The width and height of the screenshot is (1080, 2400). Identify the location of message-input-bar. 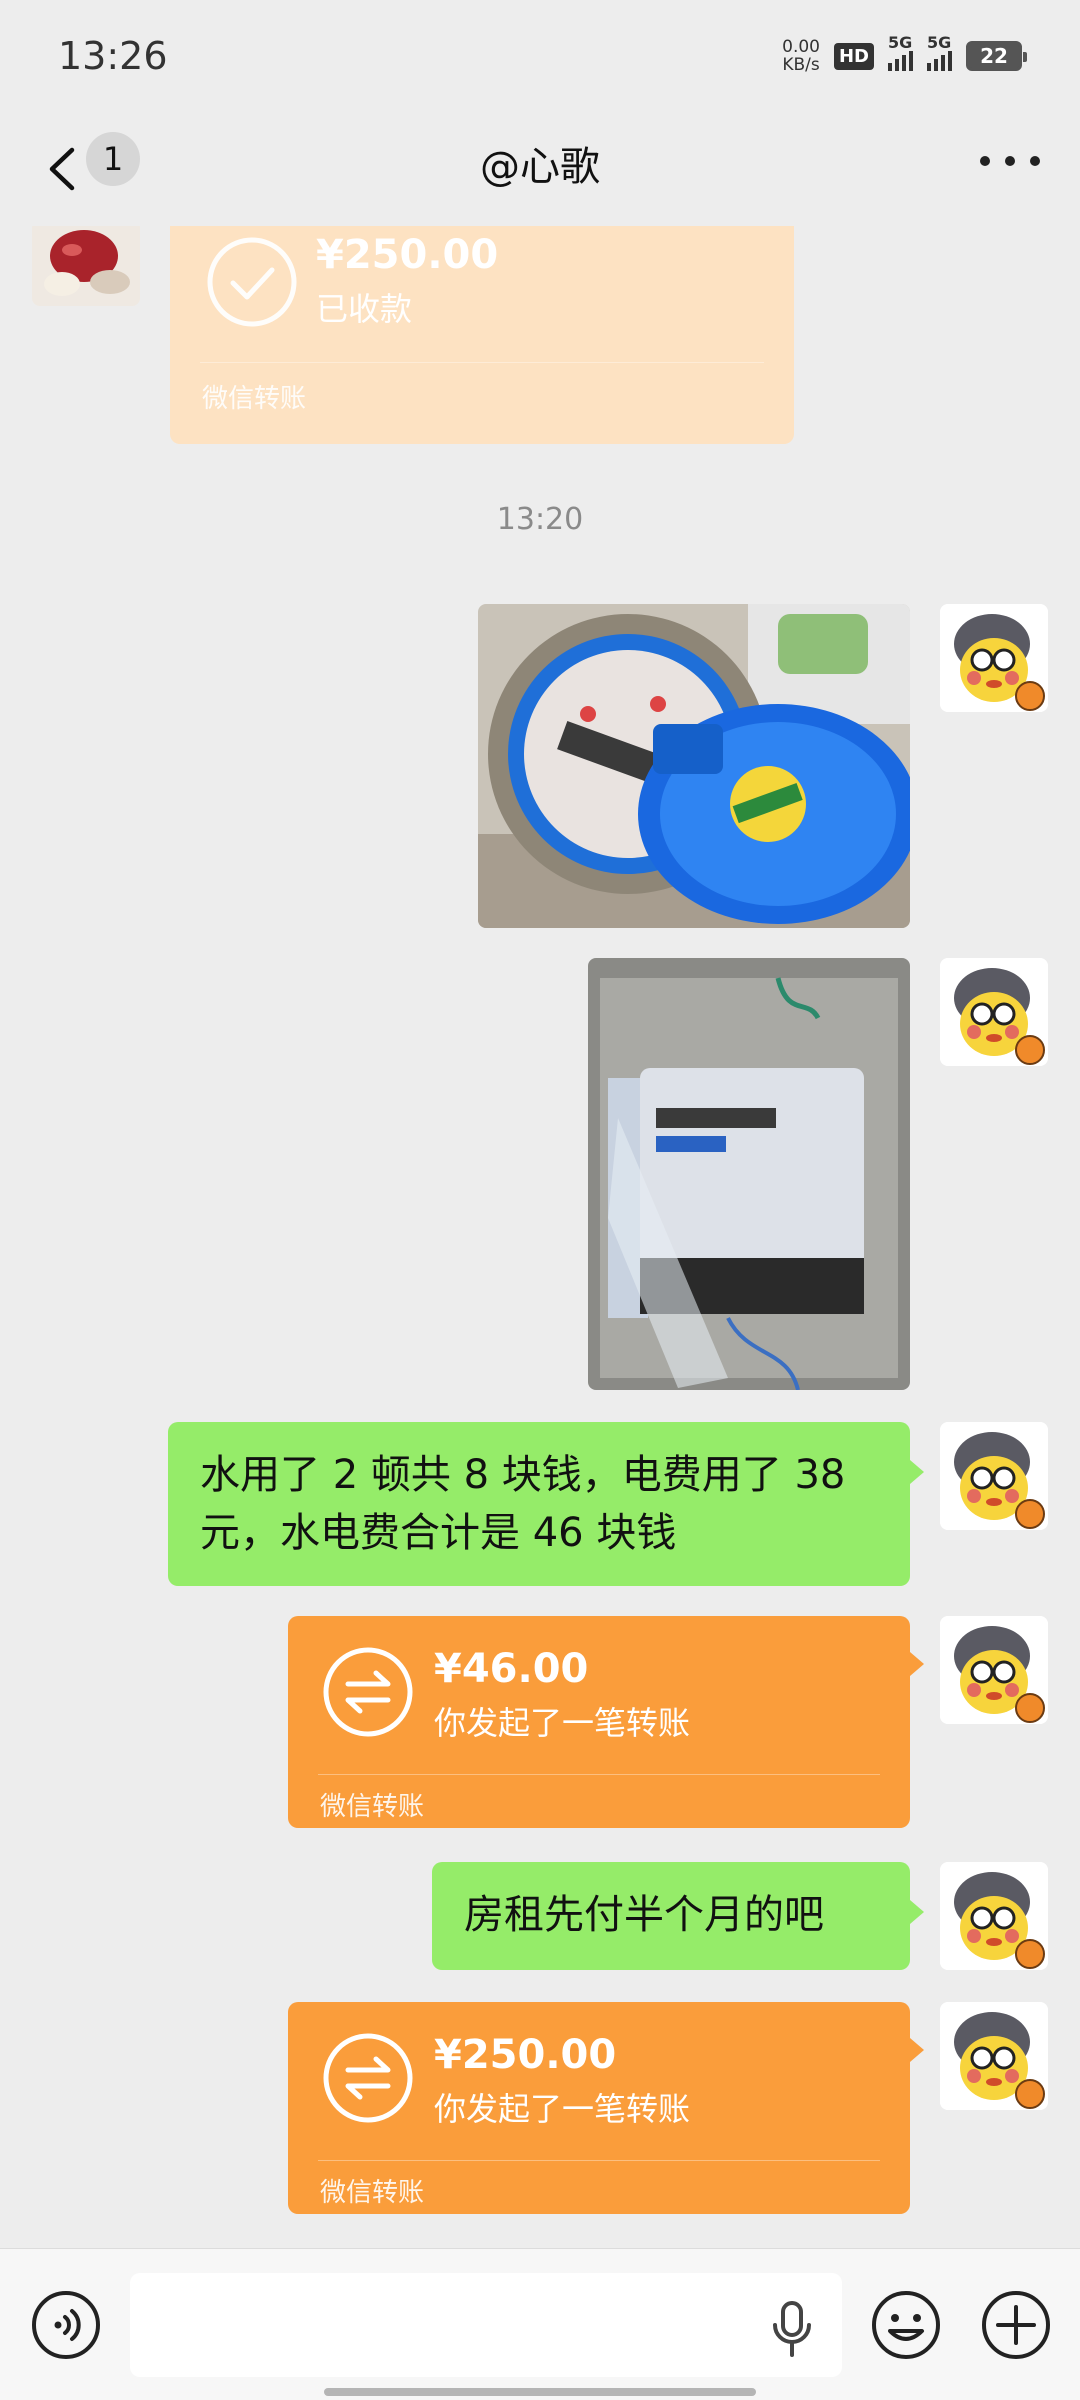
(540, 2324).